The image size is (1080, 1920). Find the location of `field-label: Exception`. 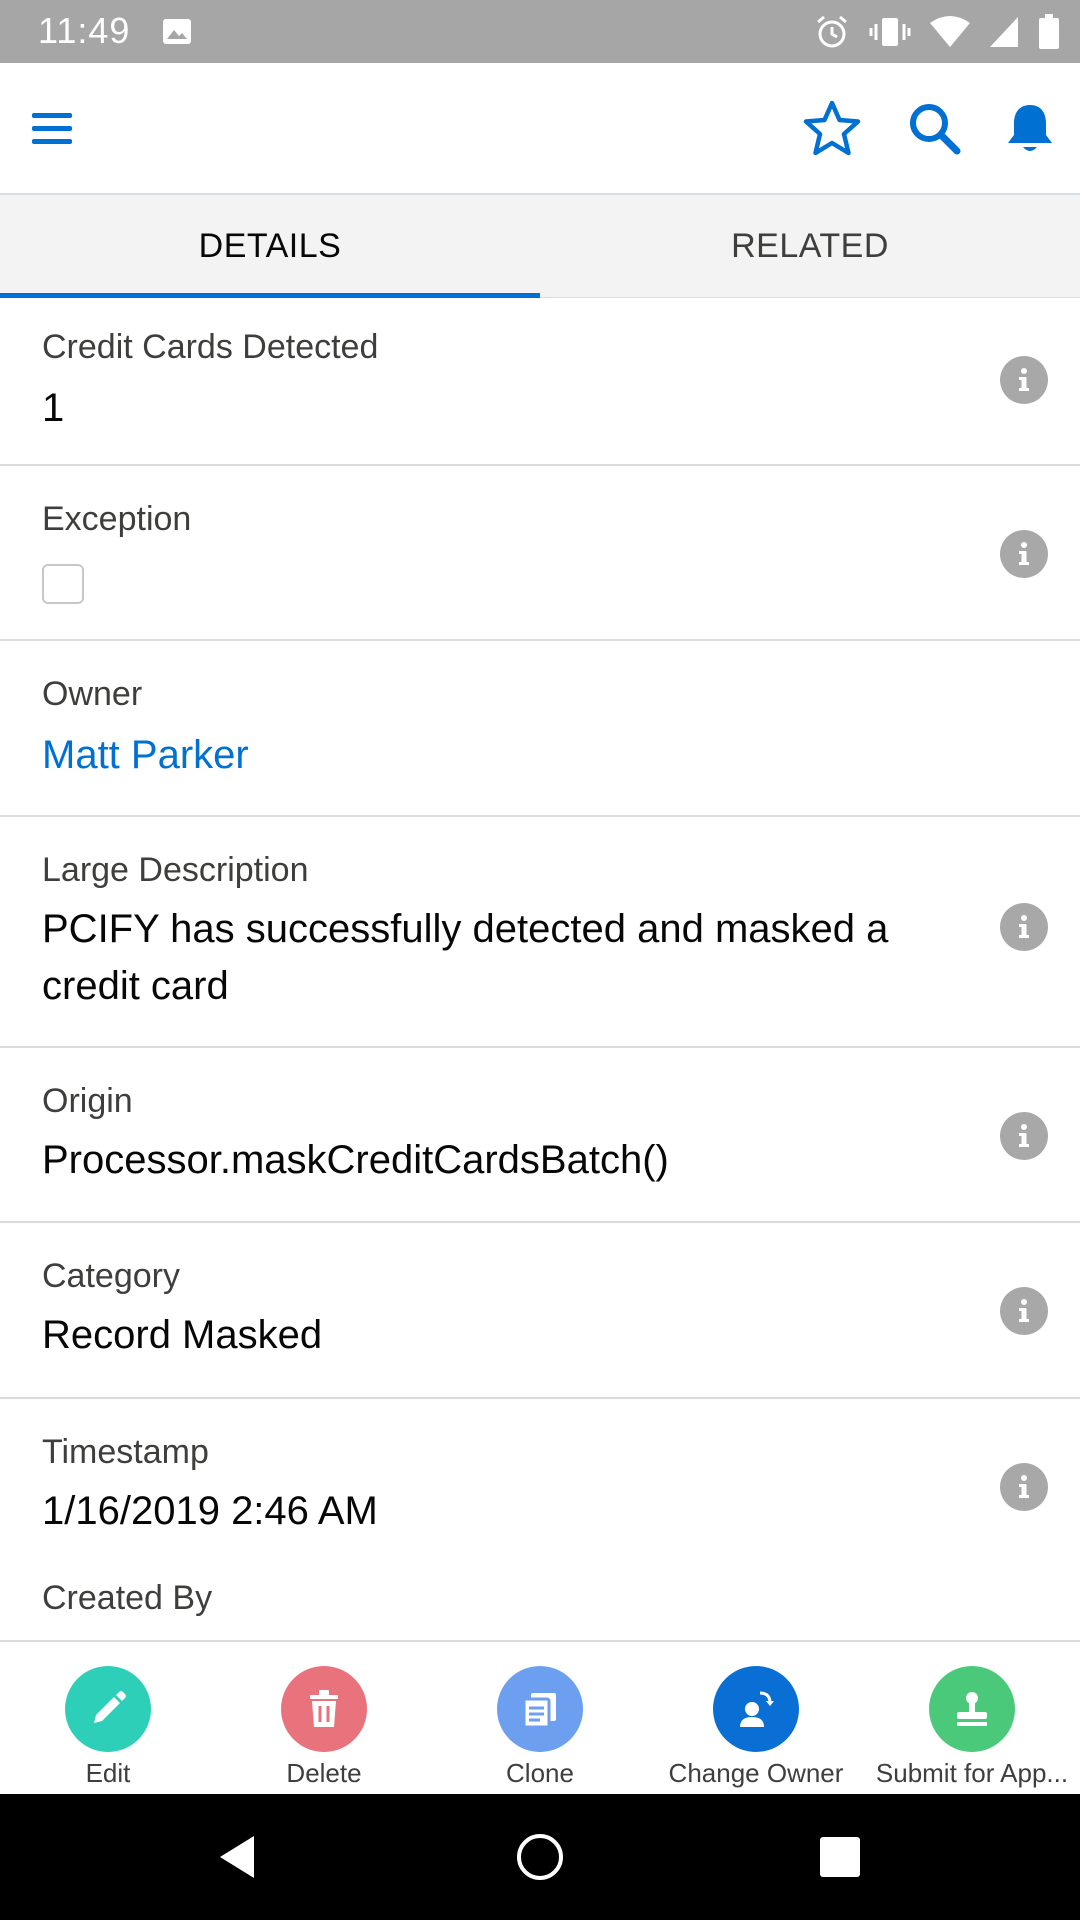

field-label: Exception is located at coordinates (117, 519).